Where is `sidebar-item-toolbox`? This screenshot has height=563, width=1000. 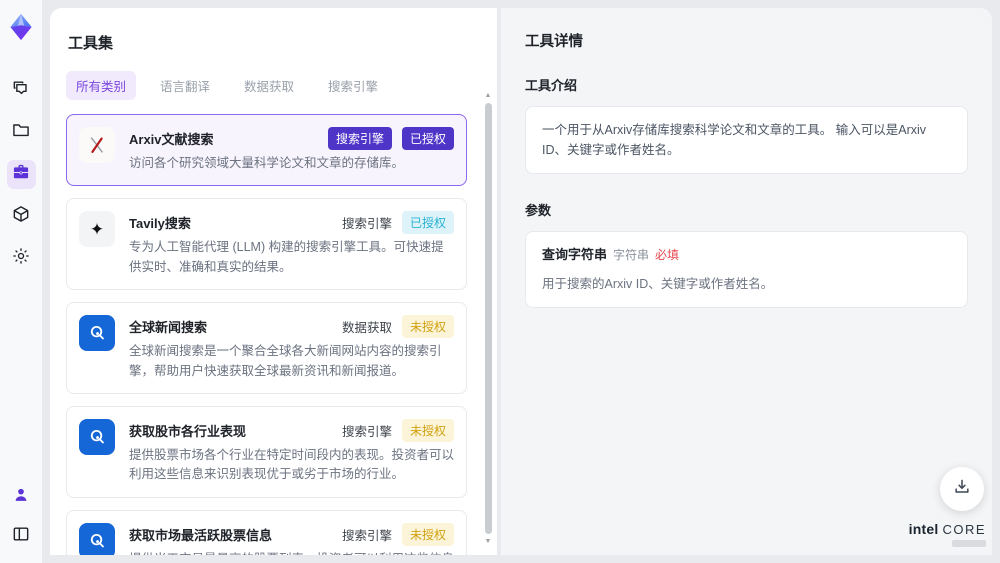 sidebar-item-toolbox is located at coordinates (21, 174).